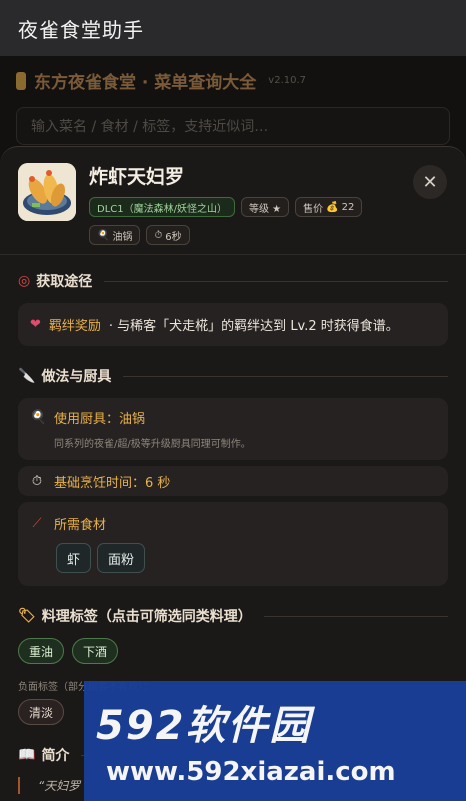 This screenshot has width=466, height=801. What do you see at coordinates (75, 324) in the screenshot?
I see `obtain-type-link: 羁绊奖励` at bounding box center [75, 324].